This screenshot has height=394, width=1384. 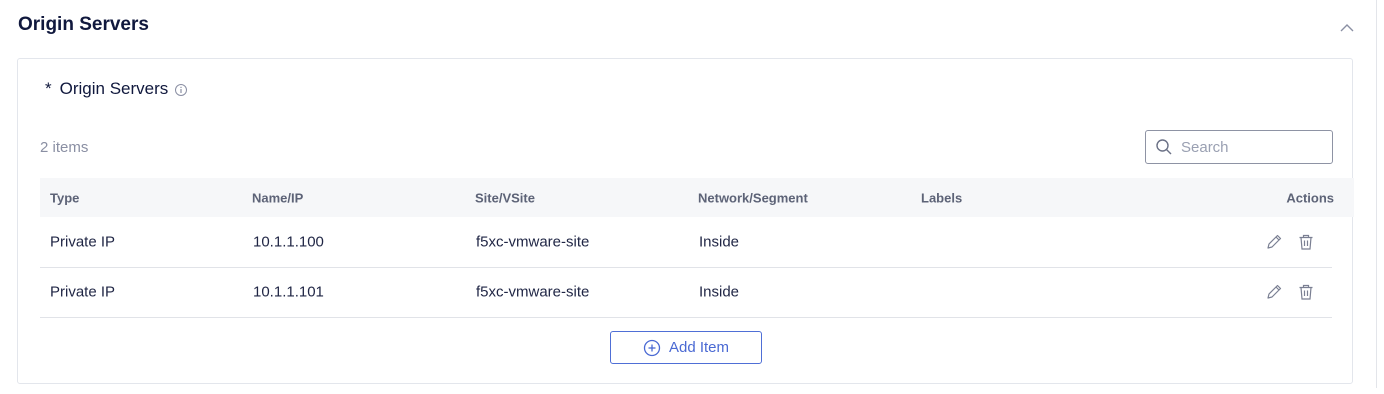 I want to click on field-label: * Origin Servers, so click(x=116, y=89).